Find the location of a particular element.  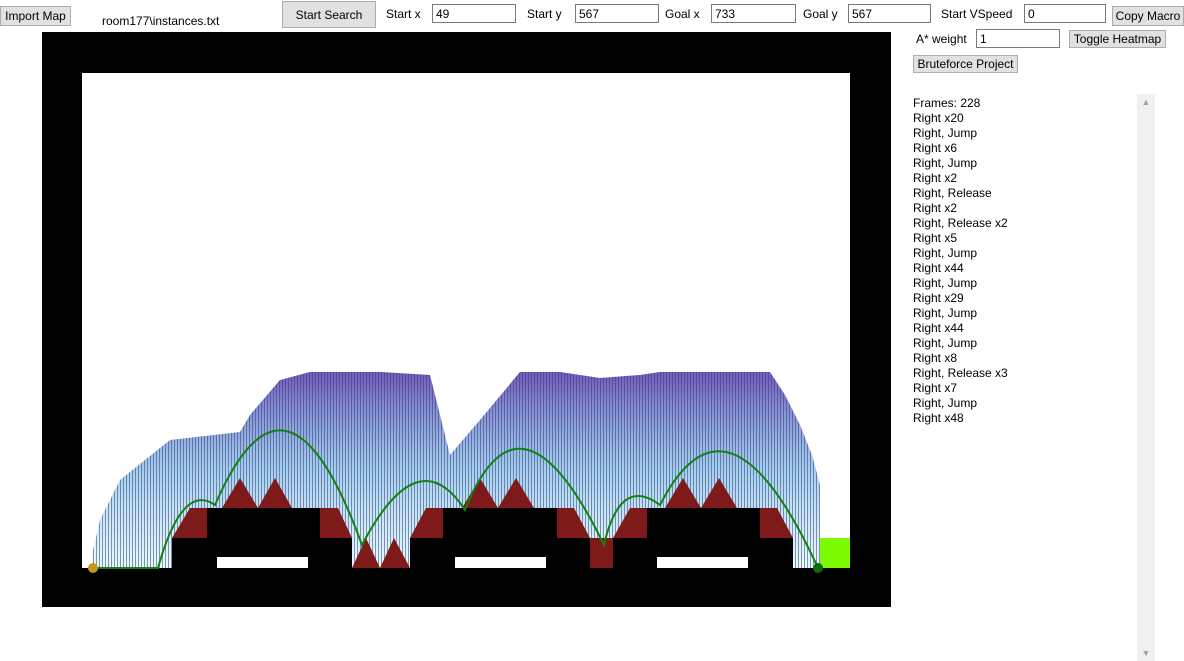

scroll-down-icon: ▼ is located at coordinates (1146, 653).